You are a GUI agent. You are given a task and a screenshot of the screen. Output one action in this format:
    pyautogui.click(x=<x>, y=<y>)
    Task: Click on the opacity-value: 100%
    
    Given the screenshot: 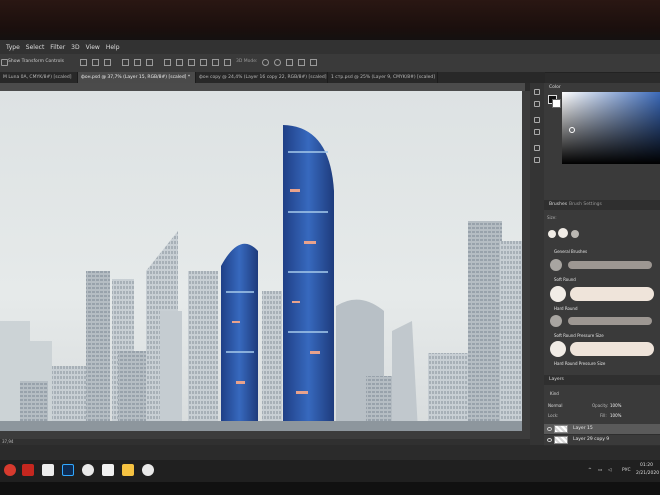 What is the action you would take?
    pyautogui.click(x=615, y=405)
    